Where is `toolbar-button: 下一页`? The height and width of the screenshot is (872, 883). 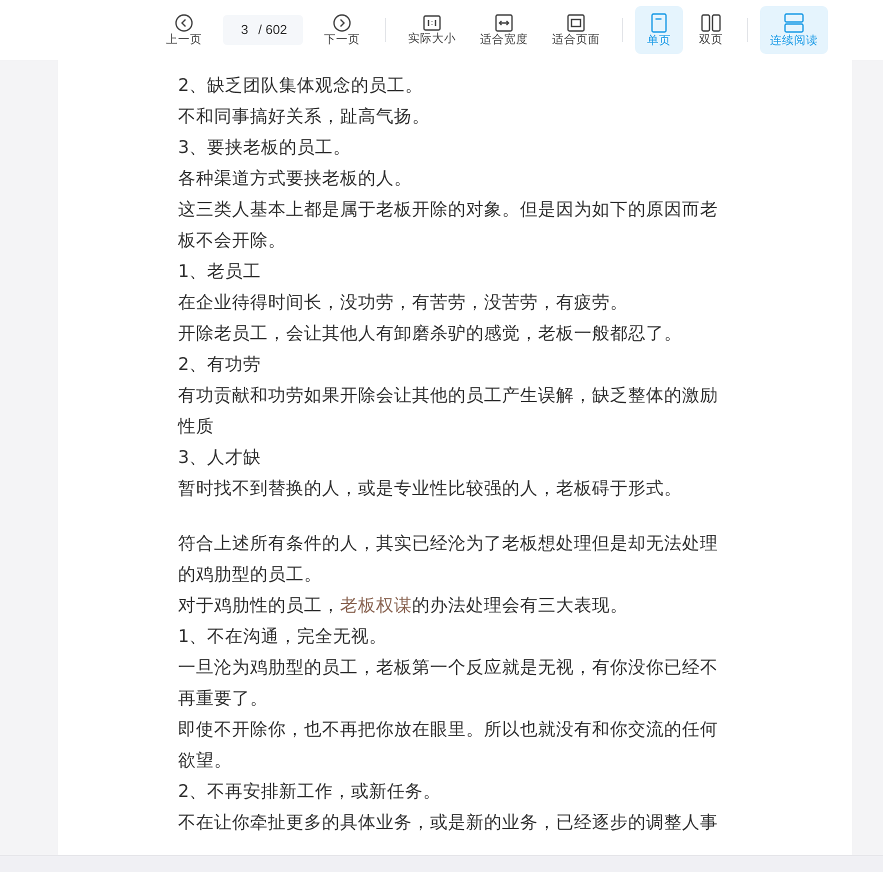 toolbar-button: 下一页 is located at coordinates (342, 30).